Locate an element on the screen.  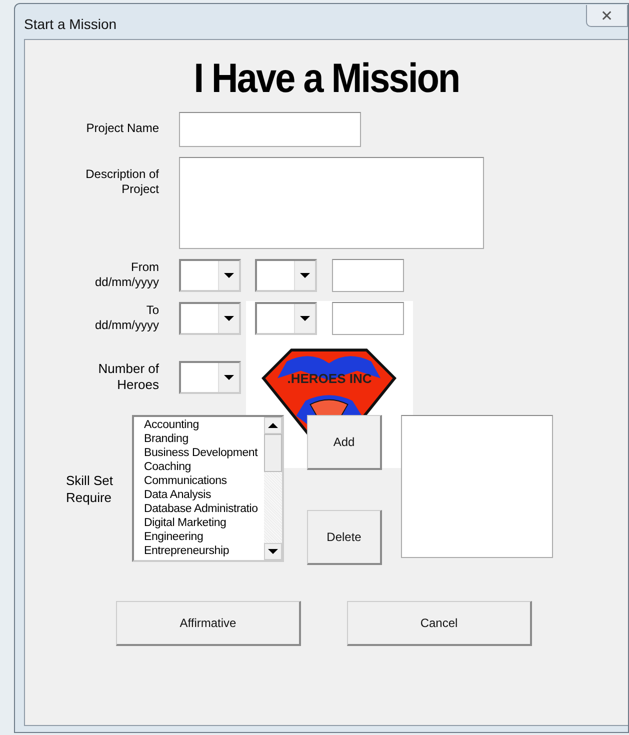
list-item: Engineering is located at coordinates (204, 537).